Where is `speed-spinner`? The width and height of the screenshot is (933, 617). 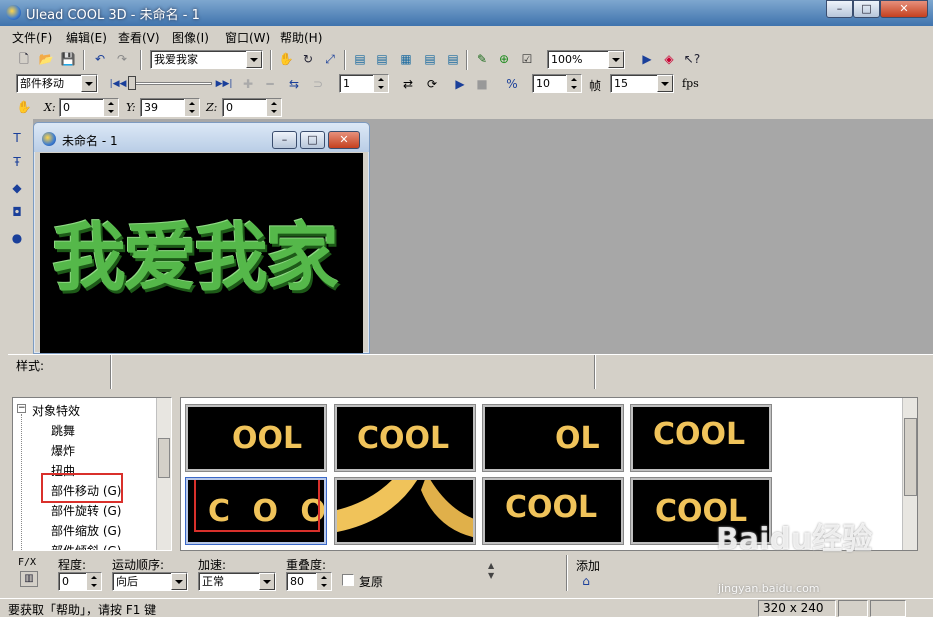
speed-spinner is located at coordinates (573, 83).